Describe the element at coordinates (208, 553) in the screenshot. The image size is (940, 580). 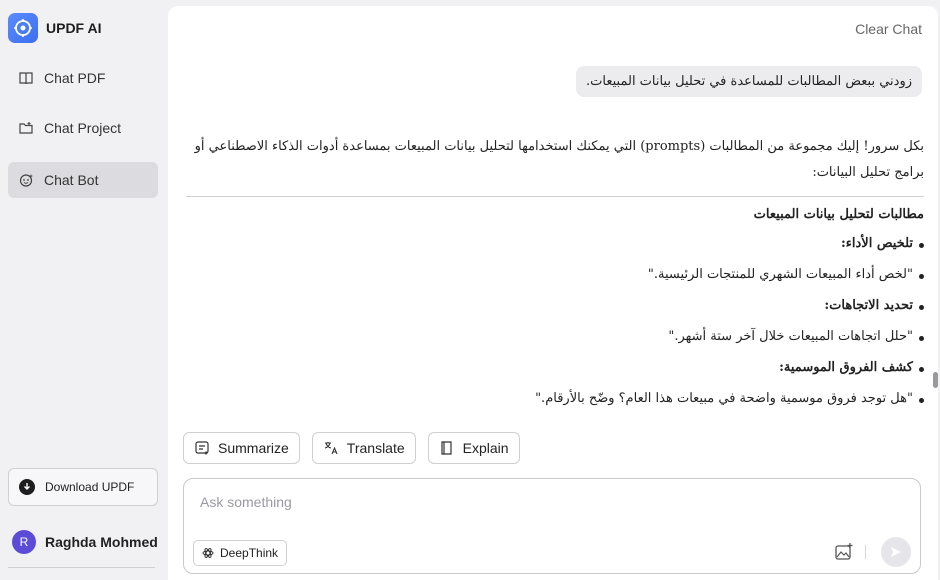
I see `atom-icon` at that location.